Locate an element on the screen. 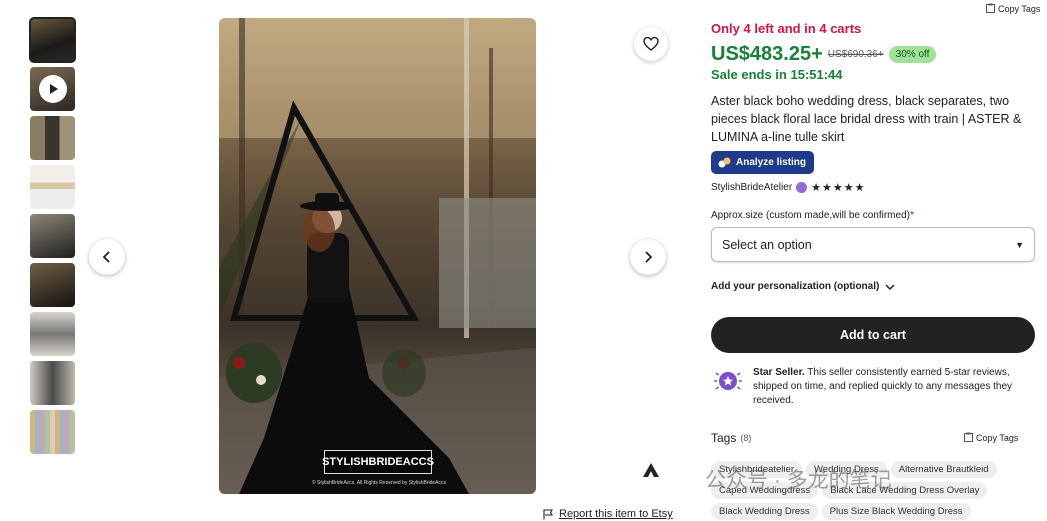 The height and width of the screenshot is (521, 1047). copy-tags-button: Copy Tags is located at coordinates (991, 438).